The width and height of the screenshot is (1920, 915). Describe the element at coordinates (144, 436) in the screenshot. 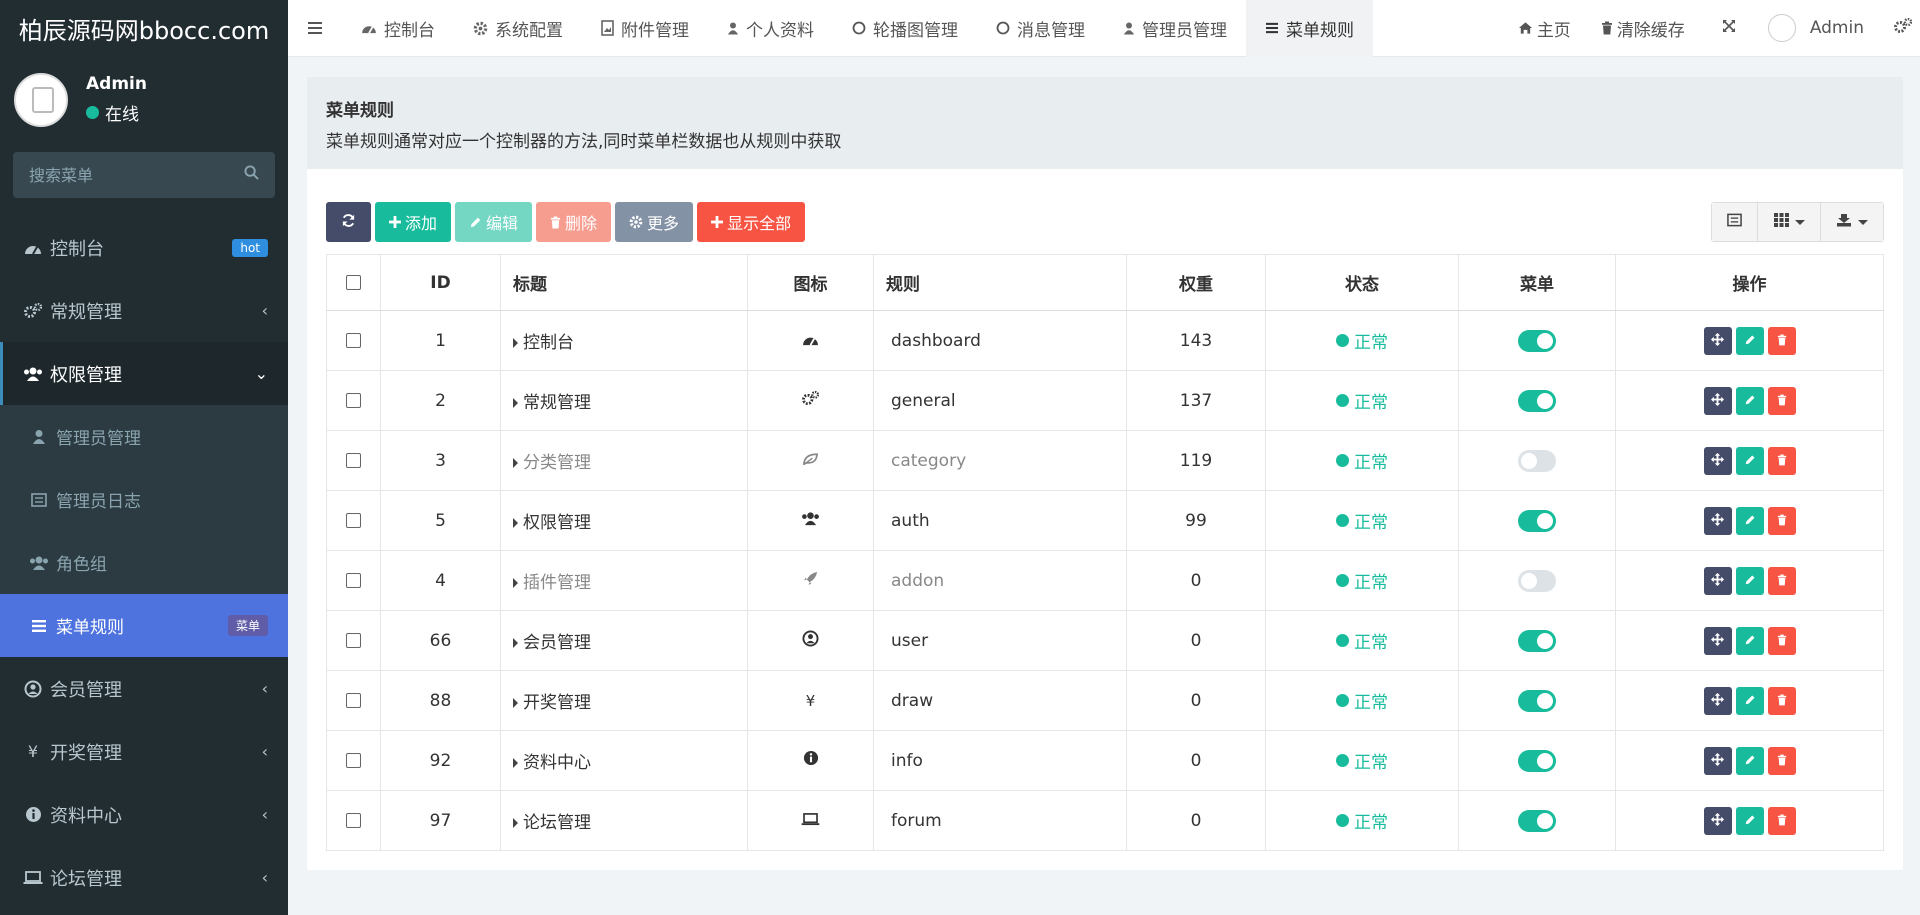

I see `sidebar-item-admin: 管理员管理` at that location.